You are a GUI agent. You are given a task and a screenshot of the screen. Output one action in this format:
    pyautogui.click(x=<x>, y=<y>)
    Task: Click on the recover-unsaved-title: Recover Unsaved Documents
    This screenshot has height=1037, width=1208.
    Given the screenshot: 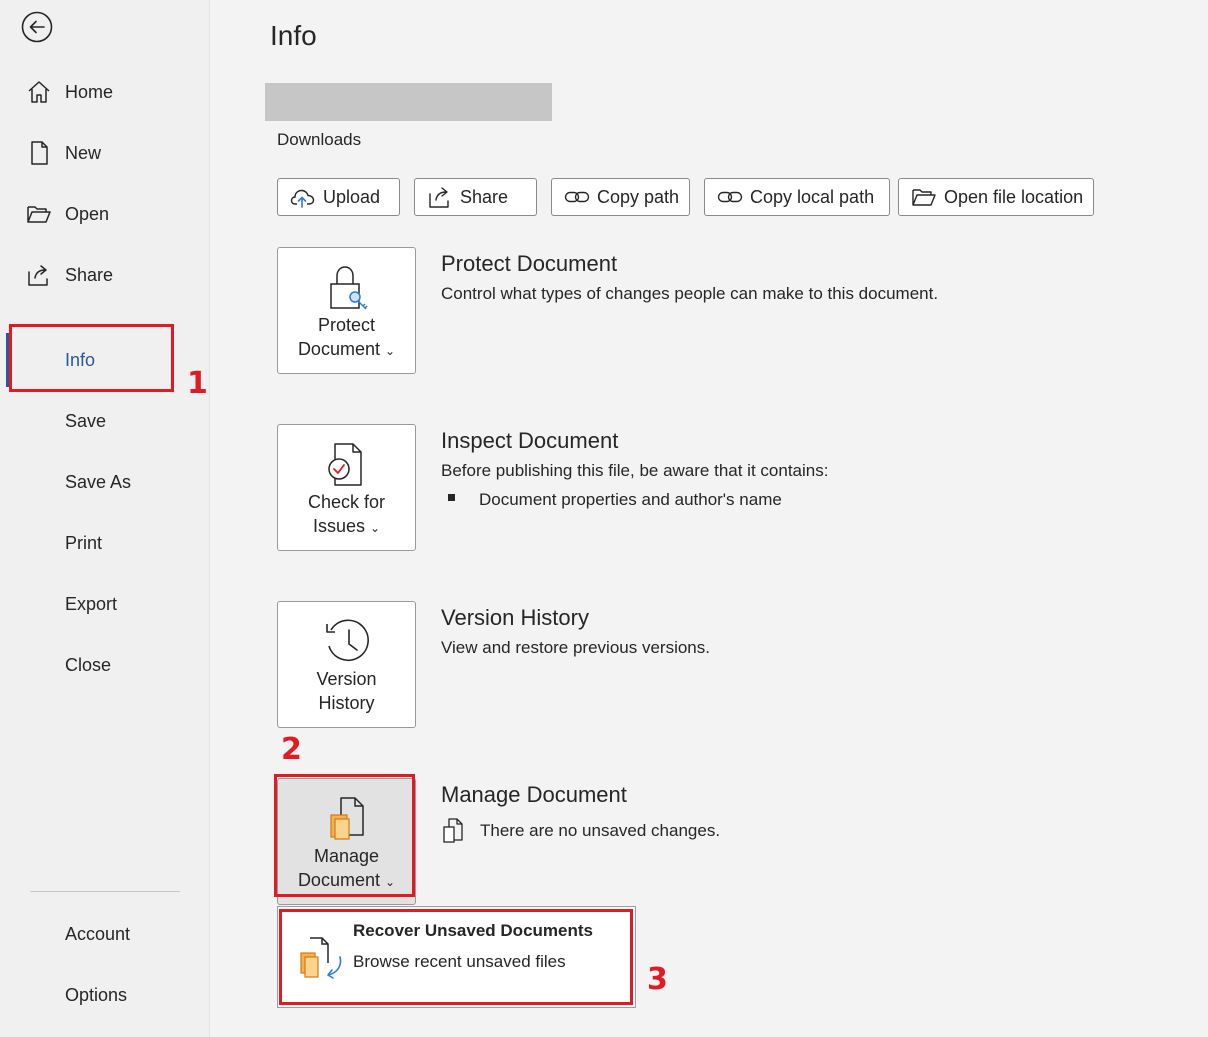 What is the action you would take?
    pyautogui.click(x=473, y=930)
    